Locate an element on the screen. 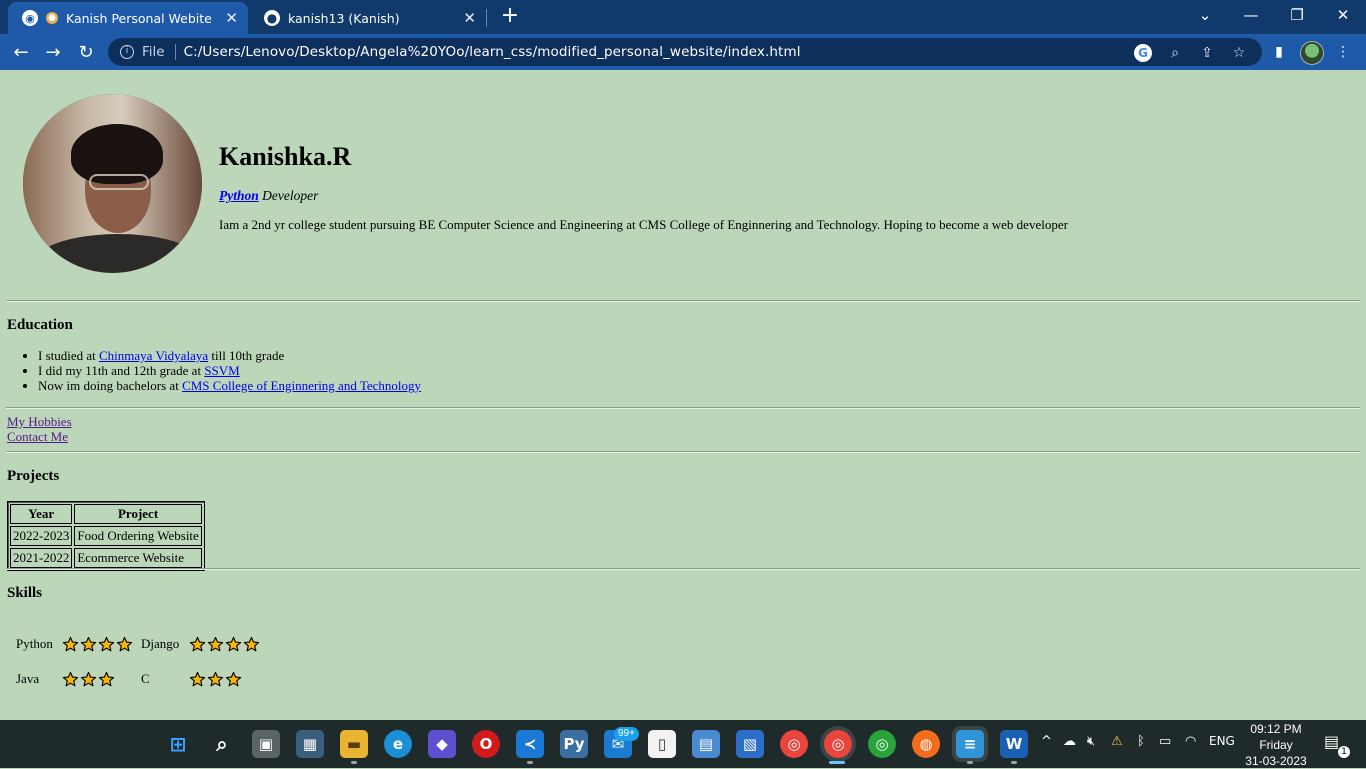 The width and height of the screenshot is (1366, 769). google-icon: G is located at coordinates (1143, 53).